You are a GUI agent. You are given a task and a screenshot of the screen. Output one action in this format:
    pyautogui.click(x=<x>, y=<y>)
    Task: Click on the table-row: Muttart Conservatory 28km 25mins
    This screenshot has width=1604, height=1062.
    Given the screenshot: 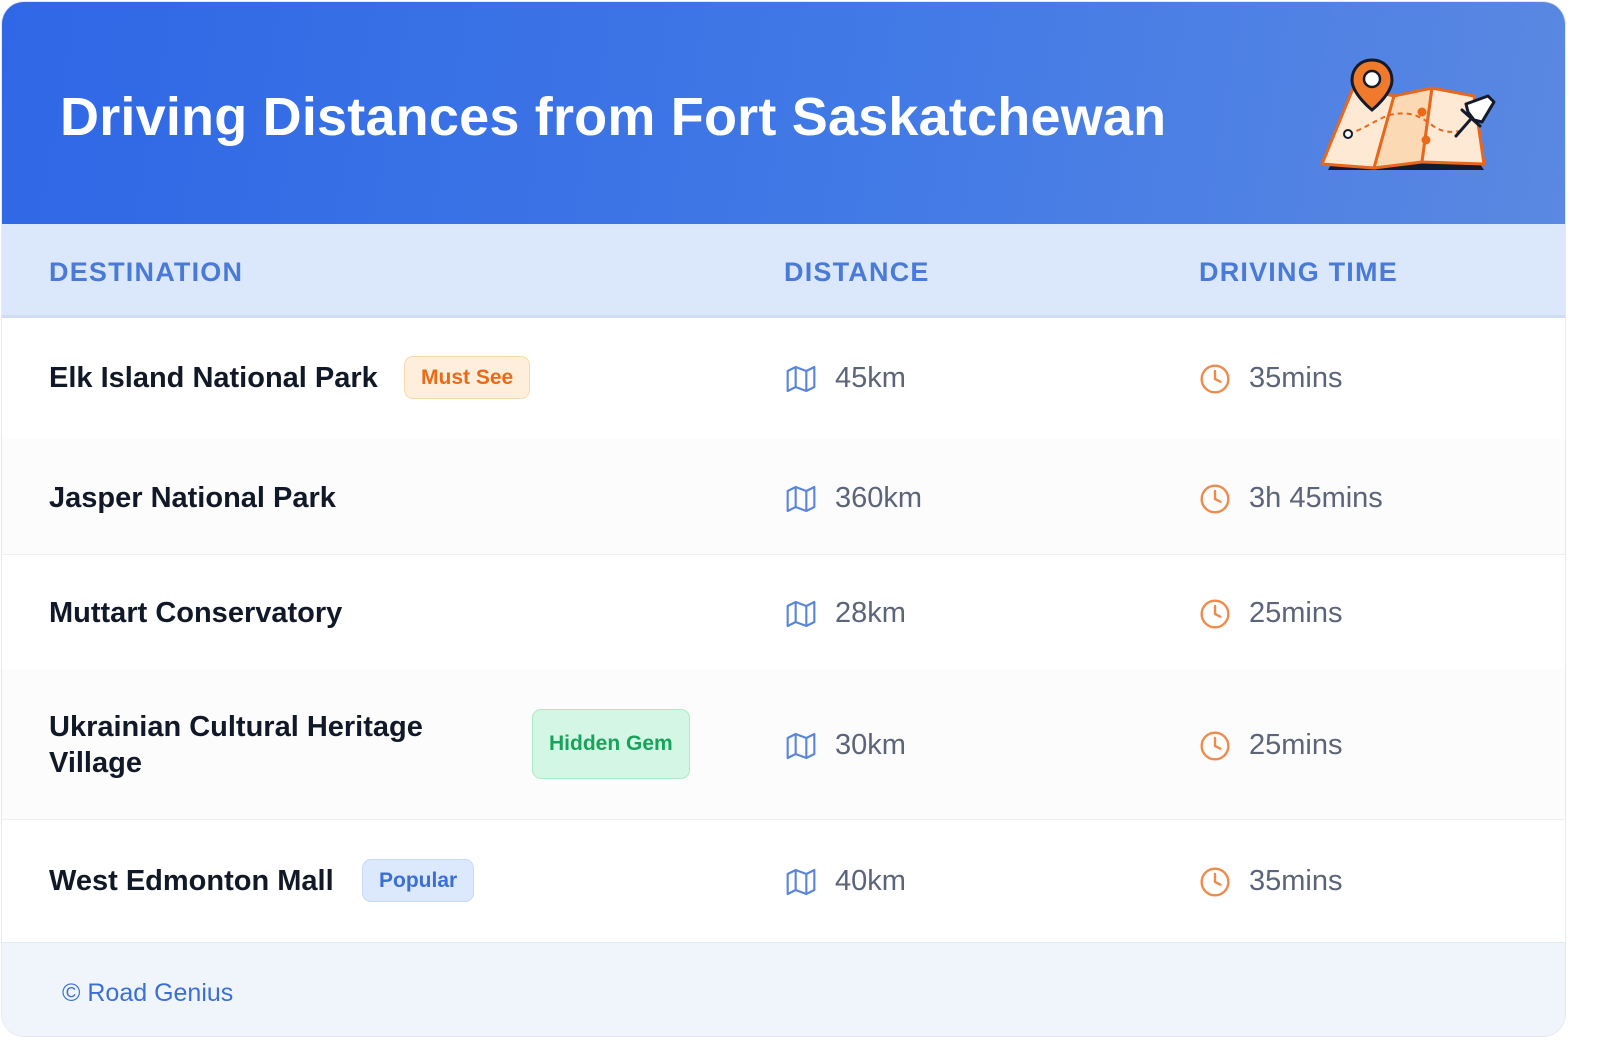 What is the action you would take?
    pyautogui.click(x=783, y=612)
    